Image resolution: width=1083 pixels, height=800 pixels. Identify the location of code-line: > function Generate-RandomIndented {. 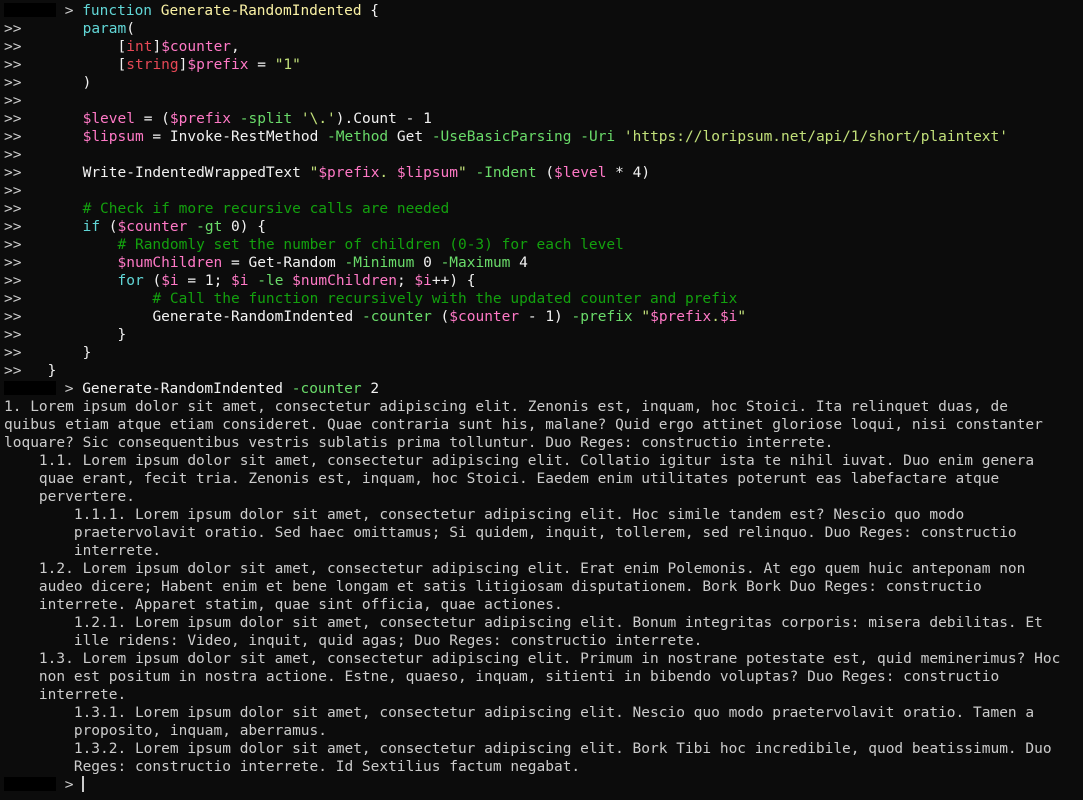
(191, 11).